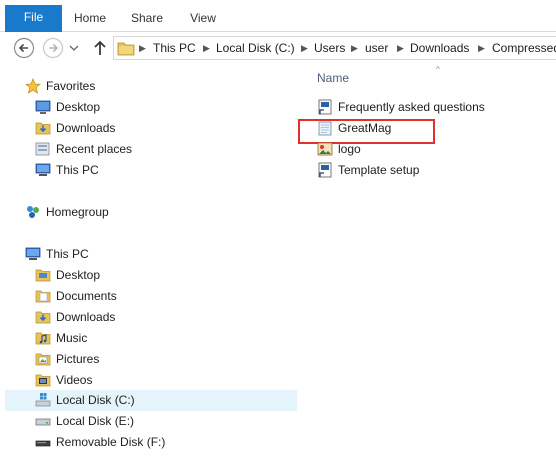 The width and height of the screenshot is (556, 463). I want to click on recent-locations-button, so click(74, 48).